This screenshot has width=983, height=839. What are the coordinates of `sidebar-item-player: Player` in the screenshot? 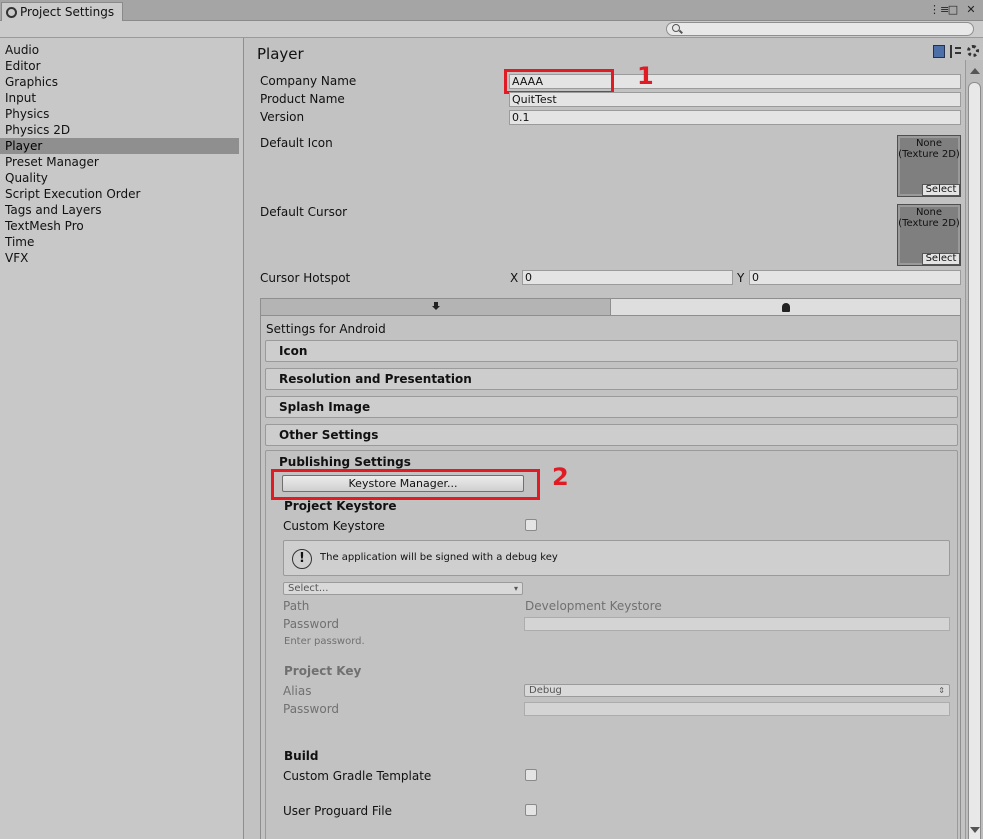 It's located at (119, 146).